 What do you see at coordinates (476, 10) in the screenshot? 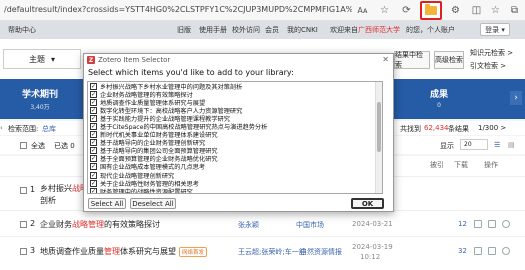
I see `split-screen-icon: ◫` at bounding box center [476, 10].